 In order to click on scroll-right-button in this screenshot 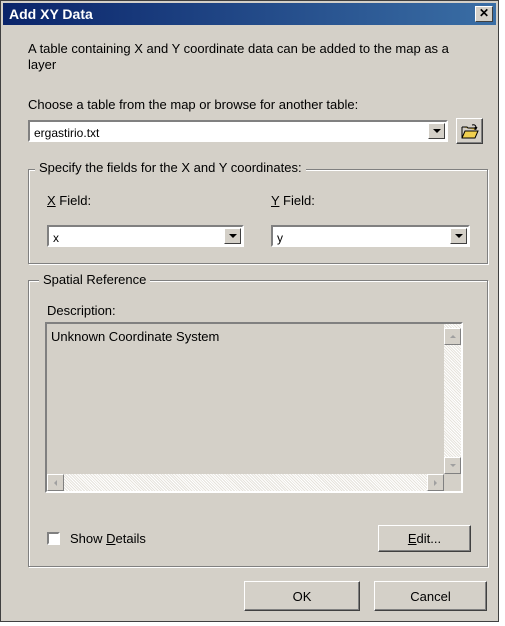, I will do `click(435, 482)`.